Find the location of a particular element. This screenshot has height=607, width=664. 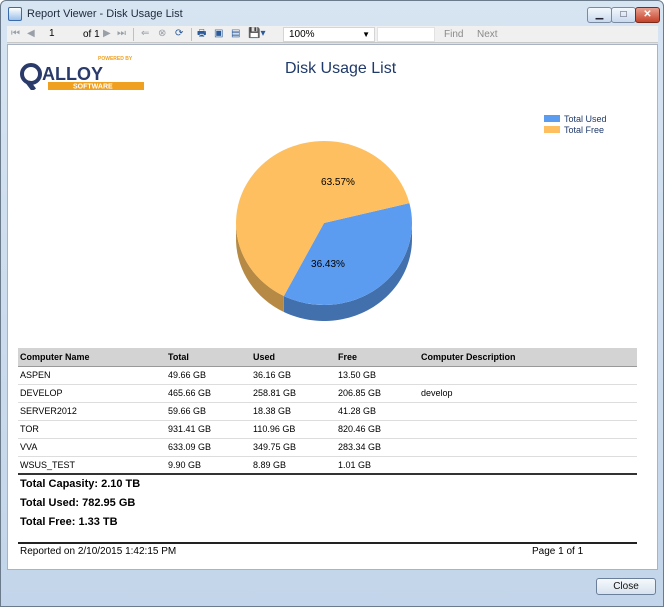

window-title: Report Viewer - Disk Usage List is located at coordinates (105, 14).